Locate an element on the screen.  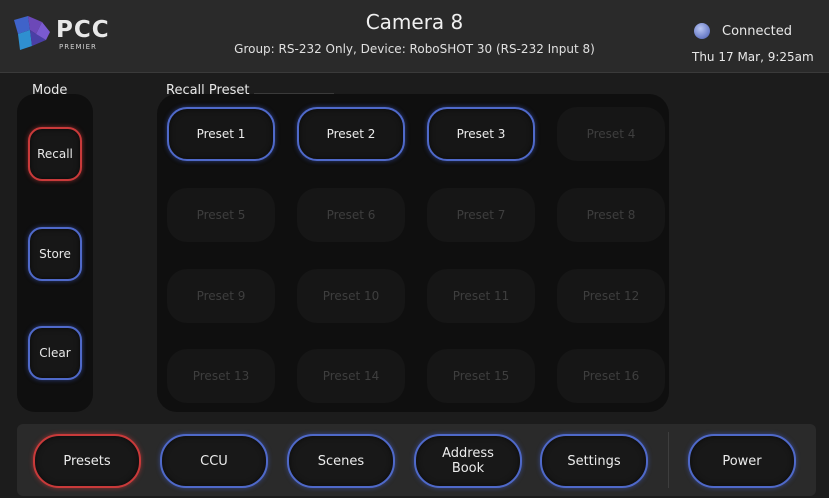
nav-scenes-button: Scenes is located at coordinates (341, 461).